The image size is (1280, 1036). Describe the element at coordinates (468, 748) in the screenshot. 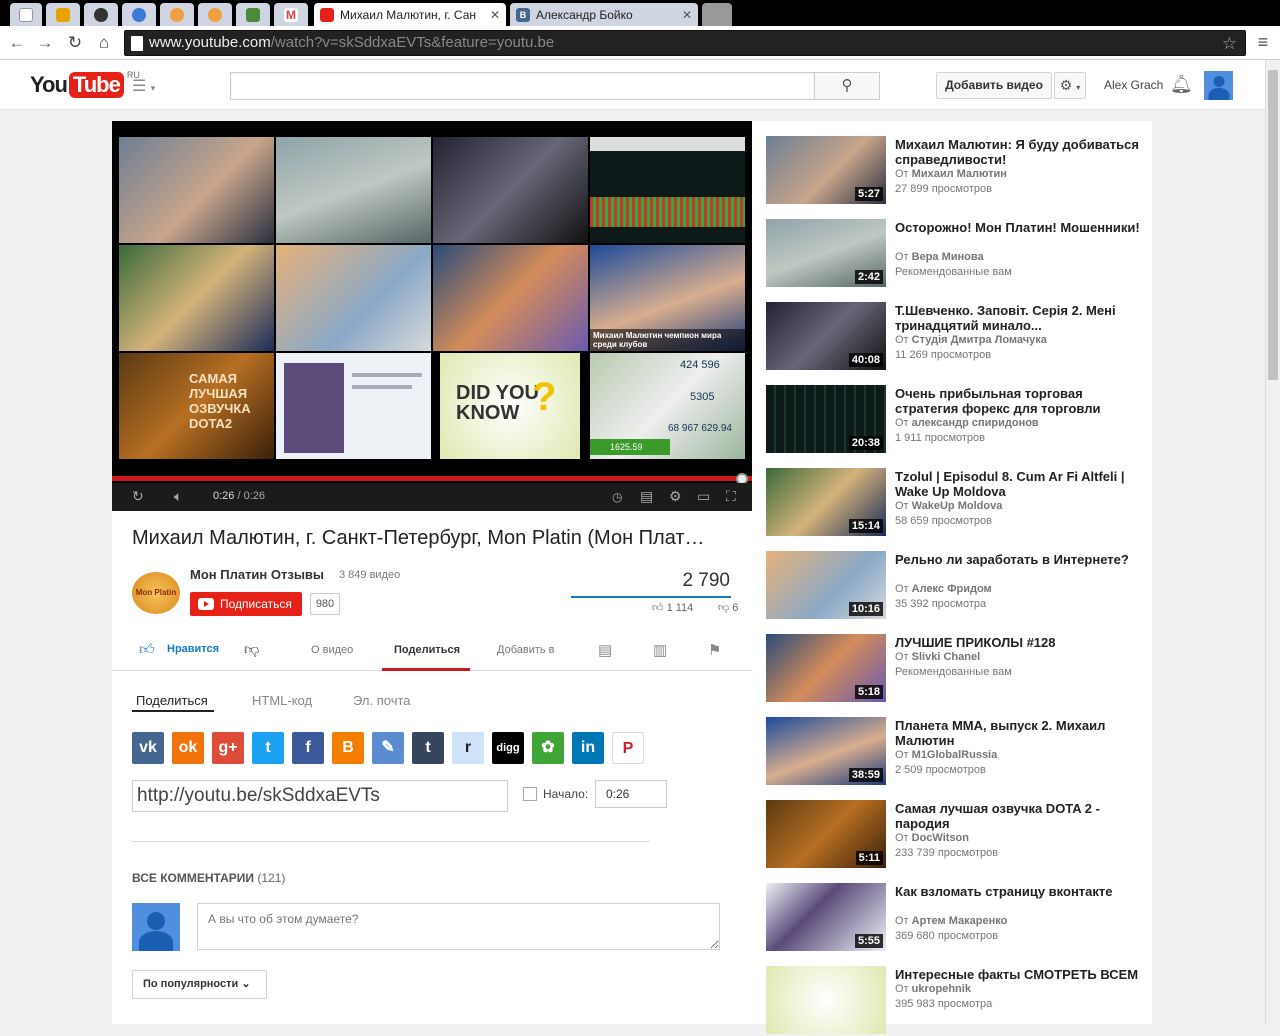

I see `reddit-share-button: r` at that location.